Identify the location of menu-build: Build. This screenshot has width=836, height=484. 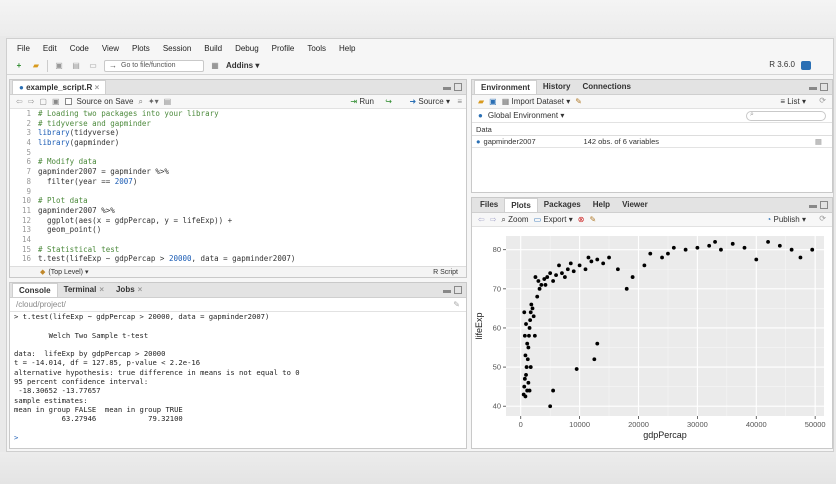
(213, 48).